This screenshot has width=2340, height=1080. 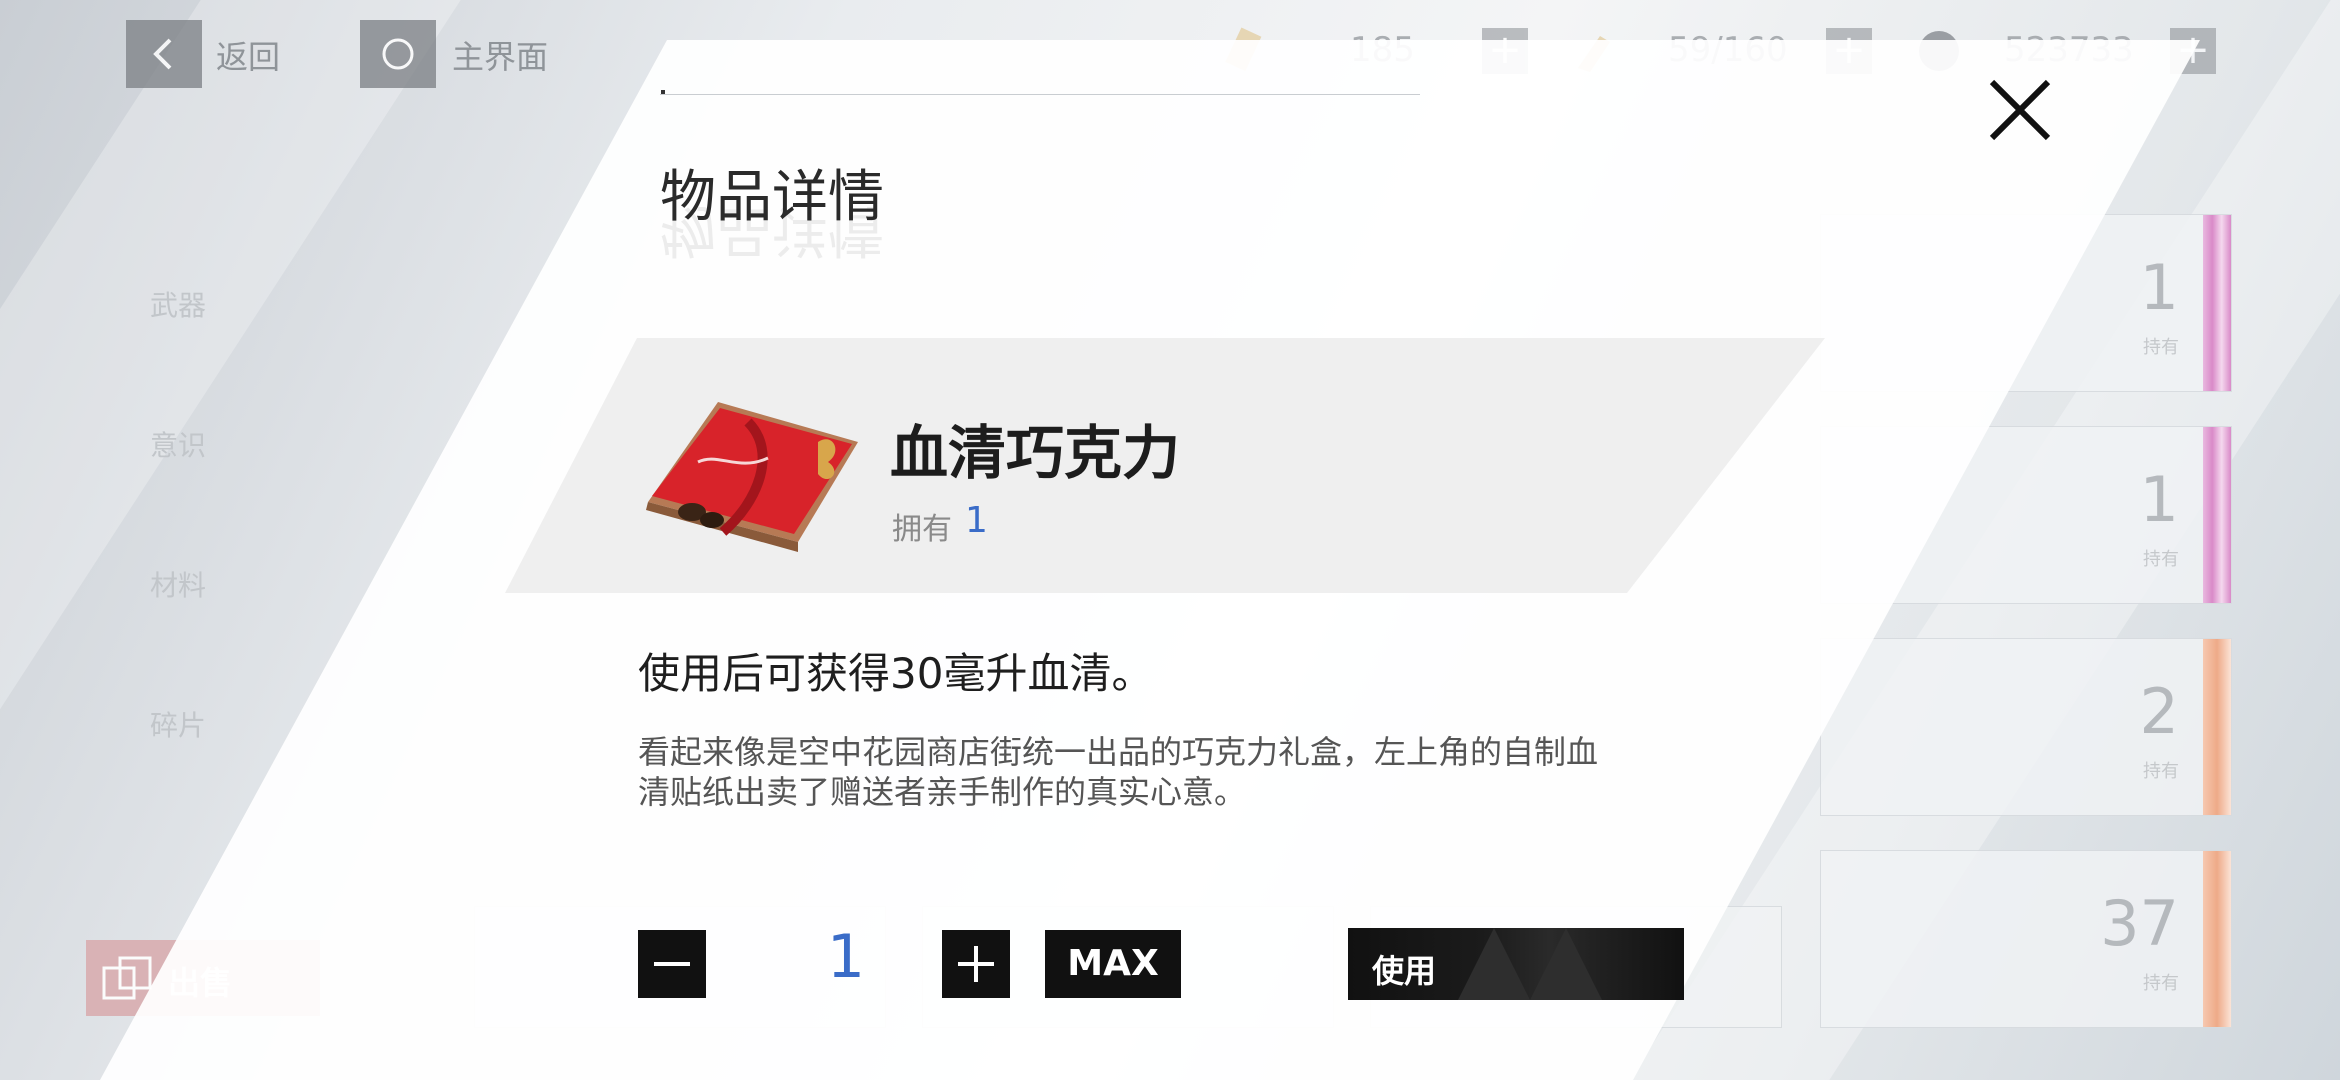 What do you see at coordinates (752, 477) in the screenshot?
I see `chocolate-box-icon` at bounding box center [752, 477].